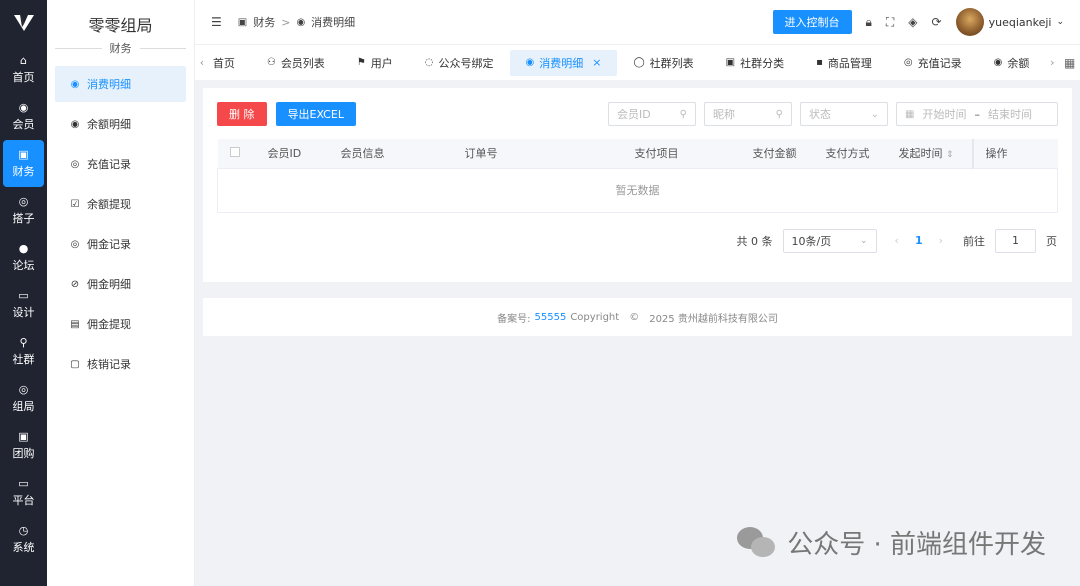 The image size is (1080, 586). Describe the element at coordinates (811, 241) in the screenshot. I see `page-size-value: 10条/页` at that location.